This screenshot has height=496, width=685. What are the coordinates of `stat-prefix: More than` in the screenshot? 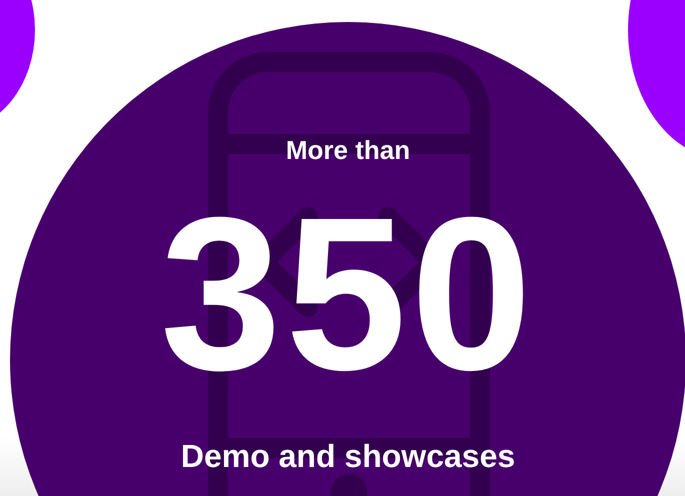 It's located at (348, 150).